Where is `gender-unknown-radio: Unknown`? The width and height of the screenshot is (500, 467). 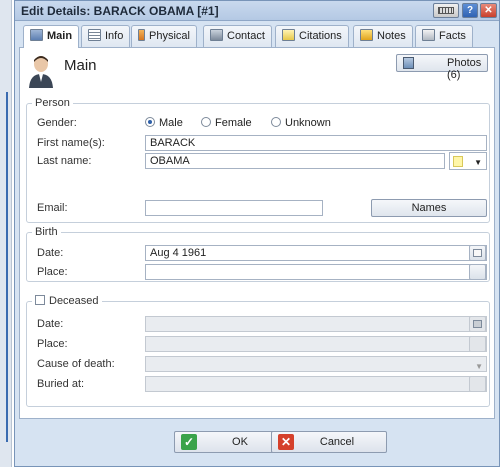 gender-unknown-radio: Unknown is located at coordinates (301, 123).